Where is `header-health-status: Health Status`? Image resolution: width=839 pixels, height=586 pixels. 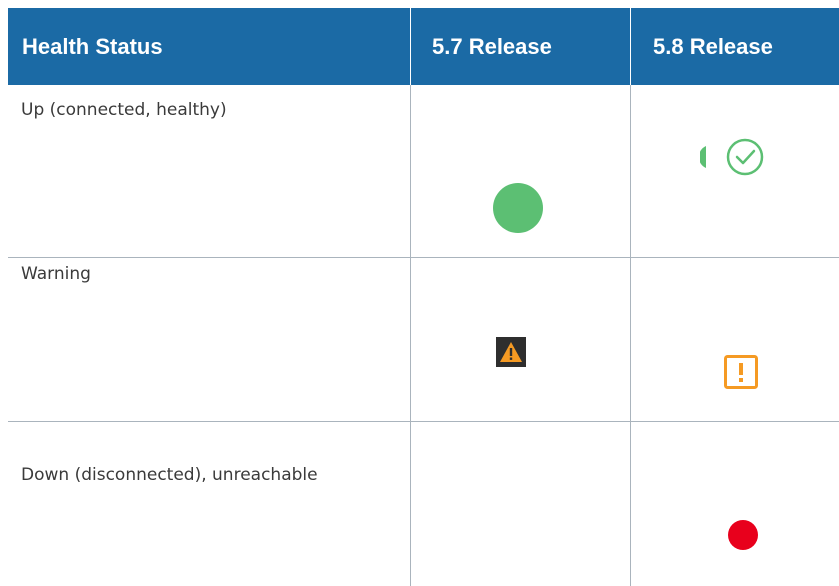
header-health-status: Health Status is located at coordinates (92, 46).